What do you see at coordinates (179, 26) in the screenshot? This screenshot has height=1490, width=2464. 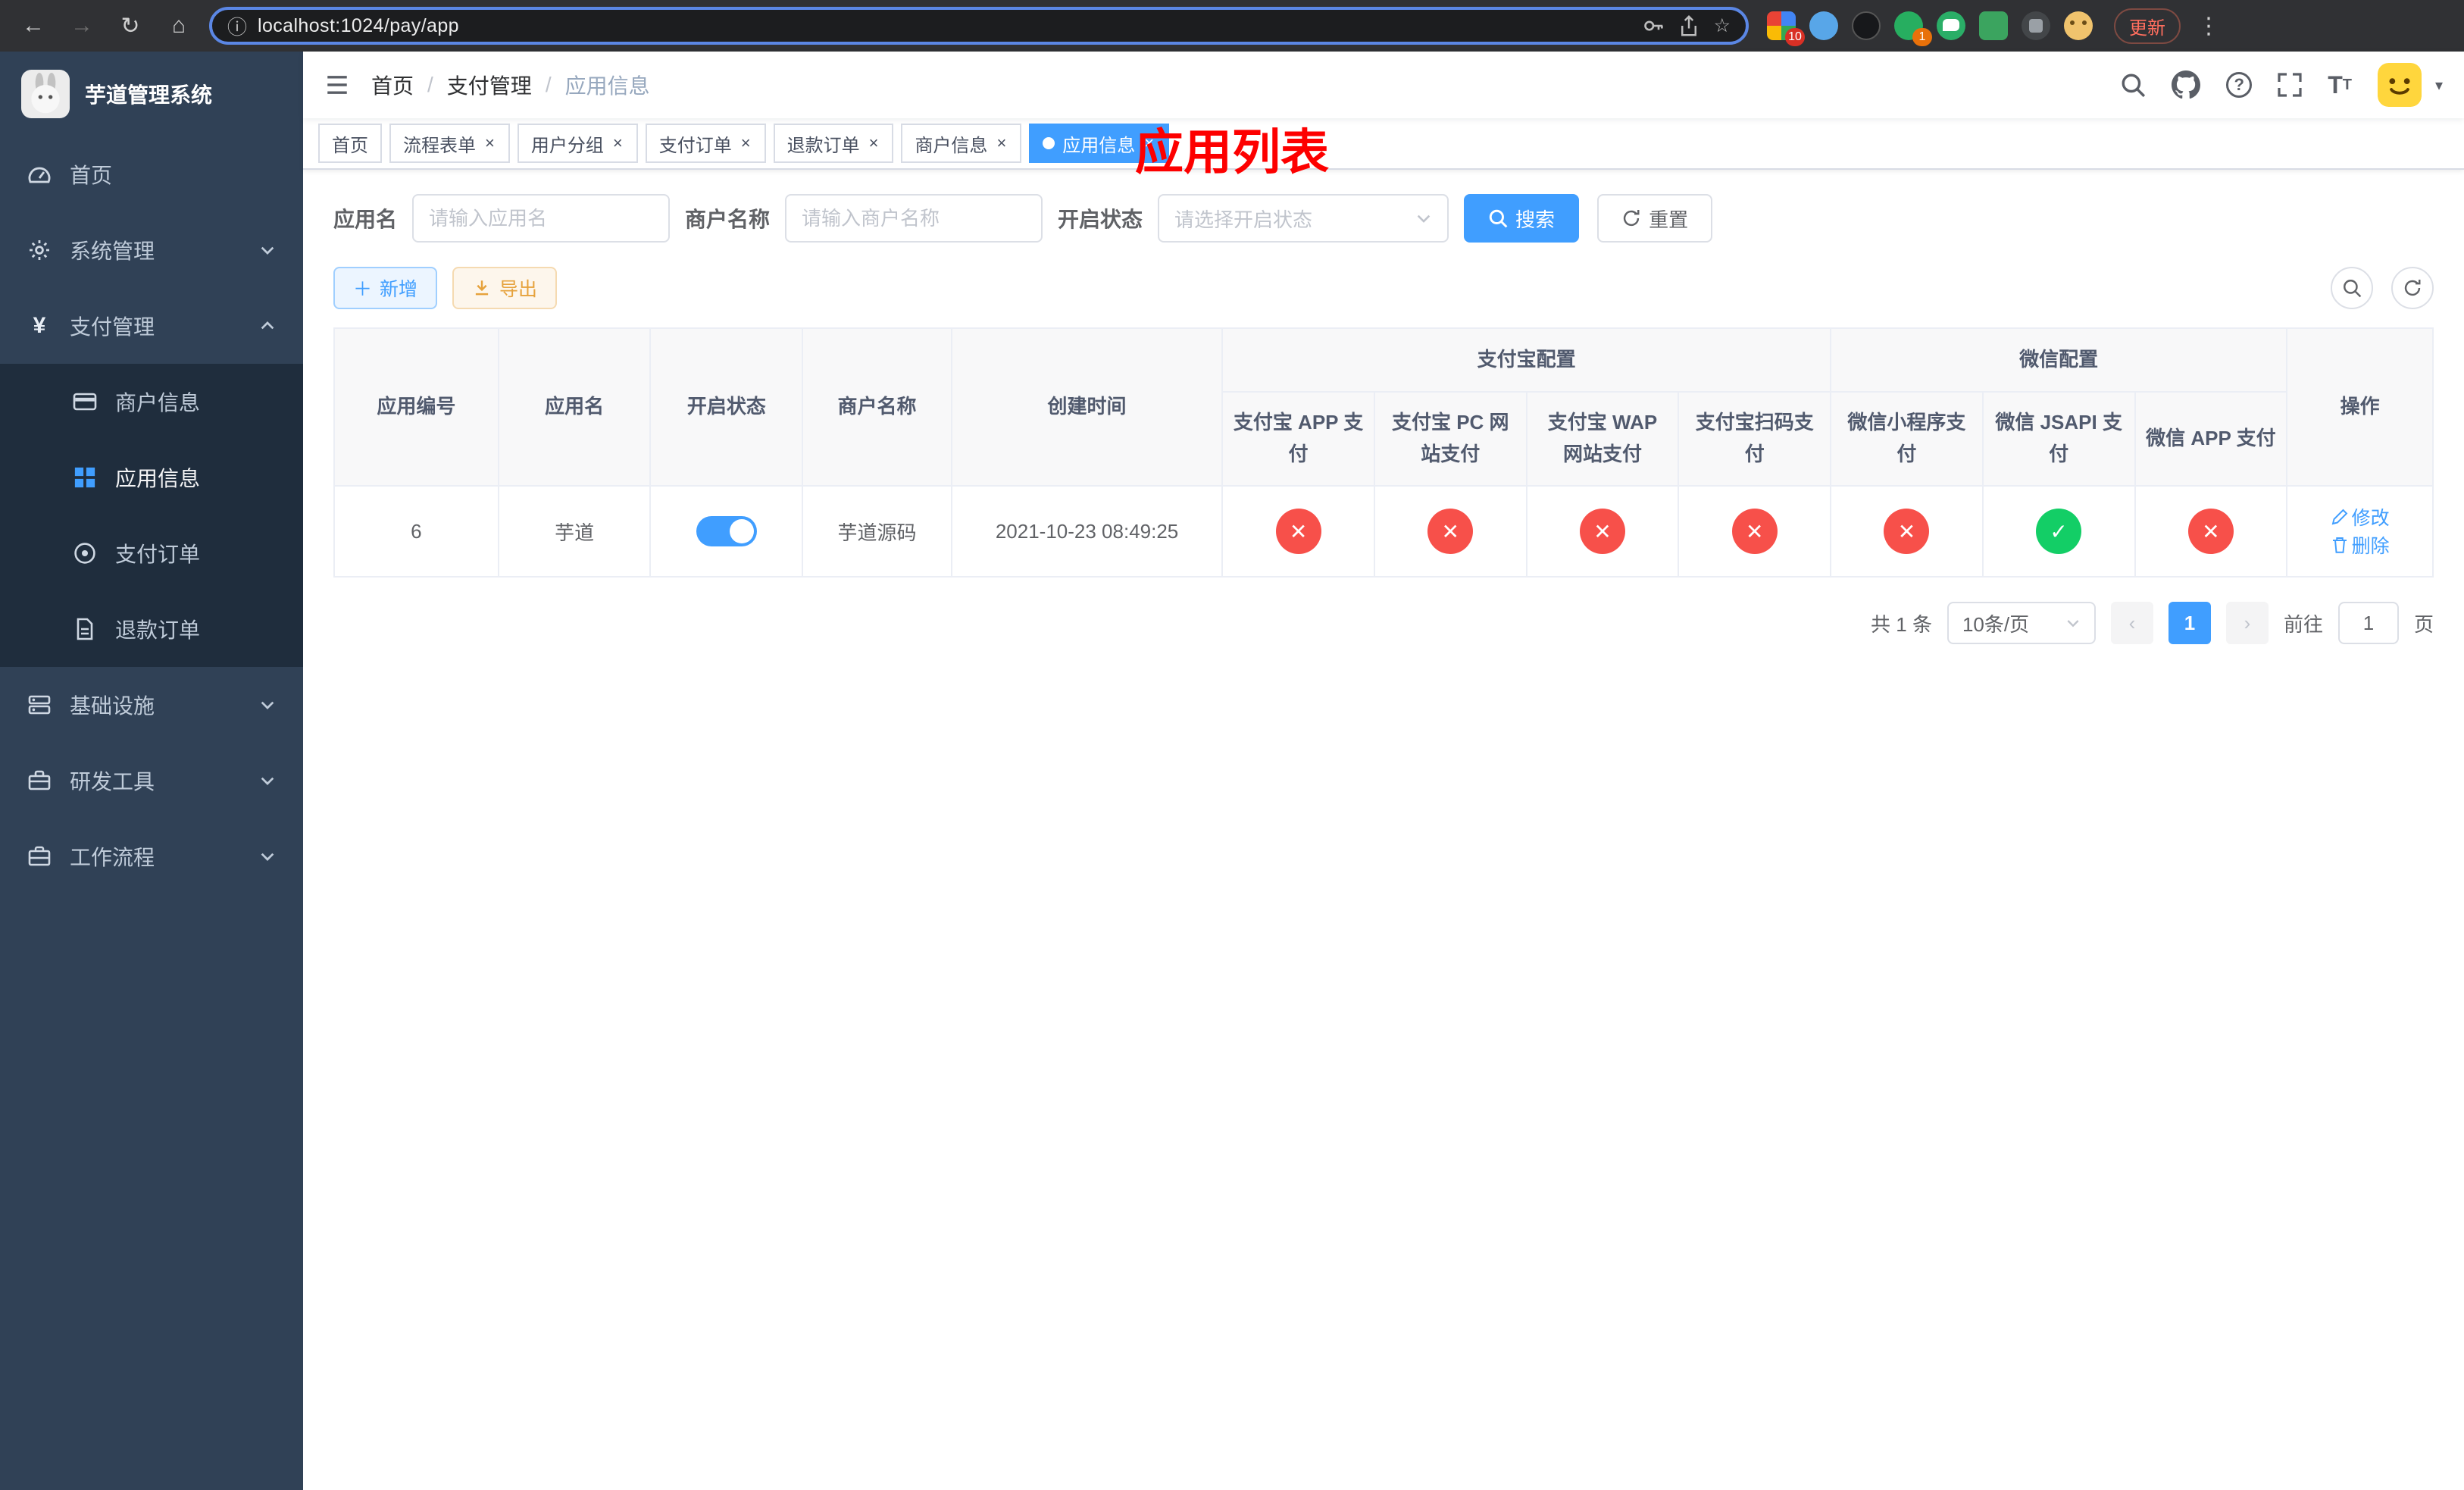 I see `home-icon: ⌂` at bounding box center [179, 26].